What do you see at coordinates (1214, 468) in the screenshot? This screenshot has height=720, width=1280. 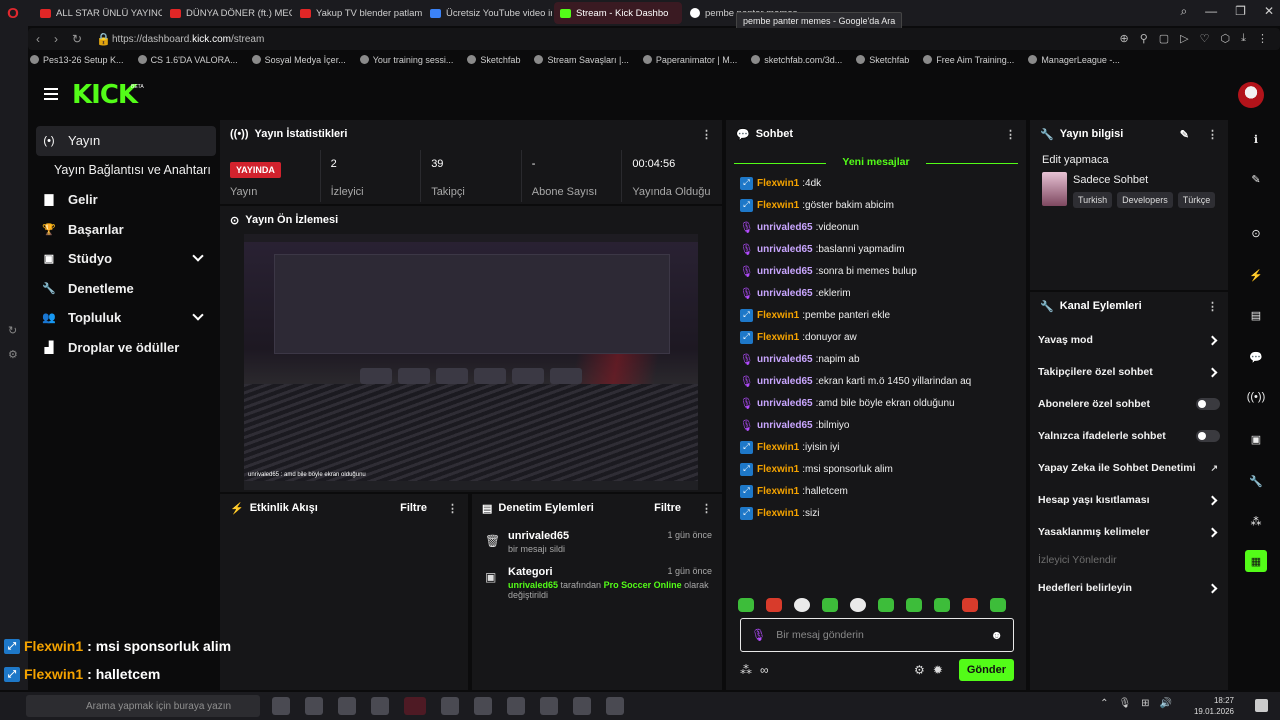 I see `external-link-icon: ↗` at bounding box center [1214, 468].